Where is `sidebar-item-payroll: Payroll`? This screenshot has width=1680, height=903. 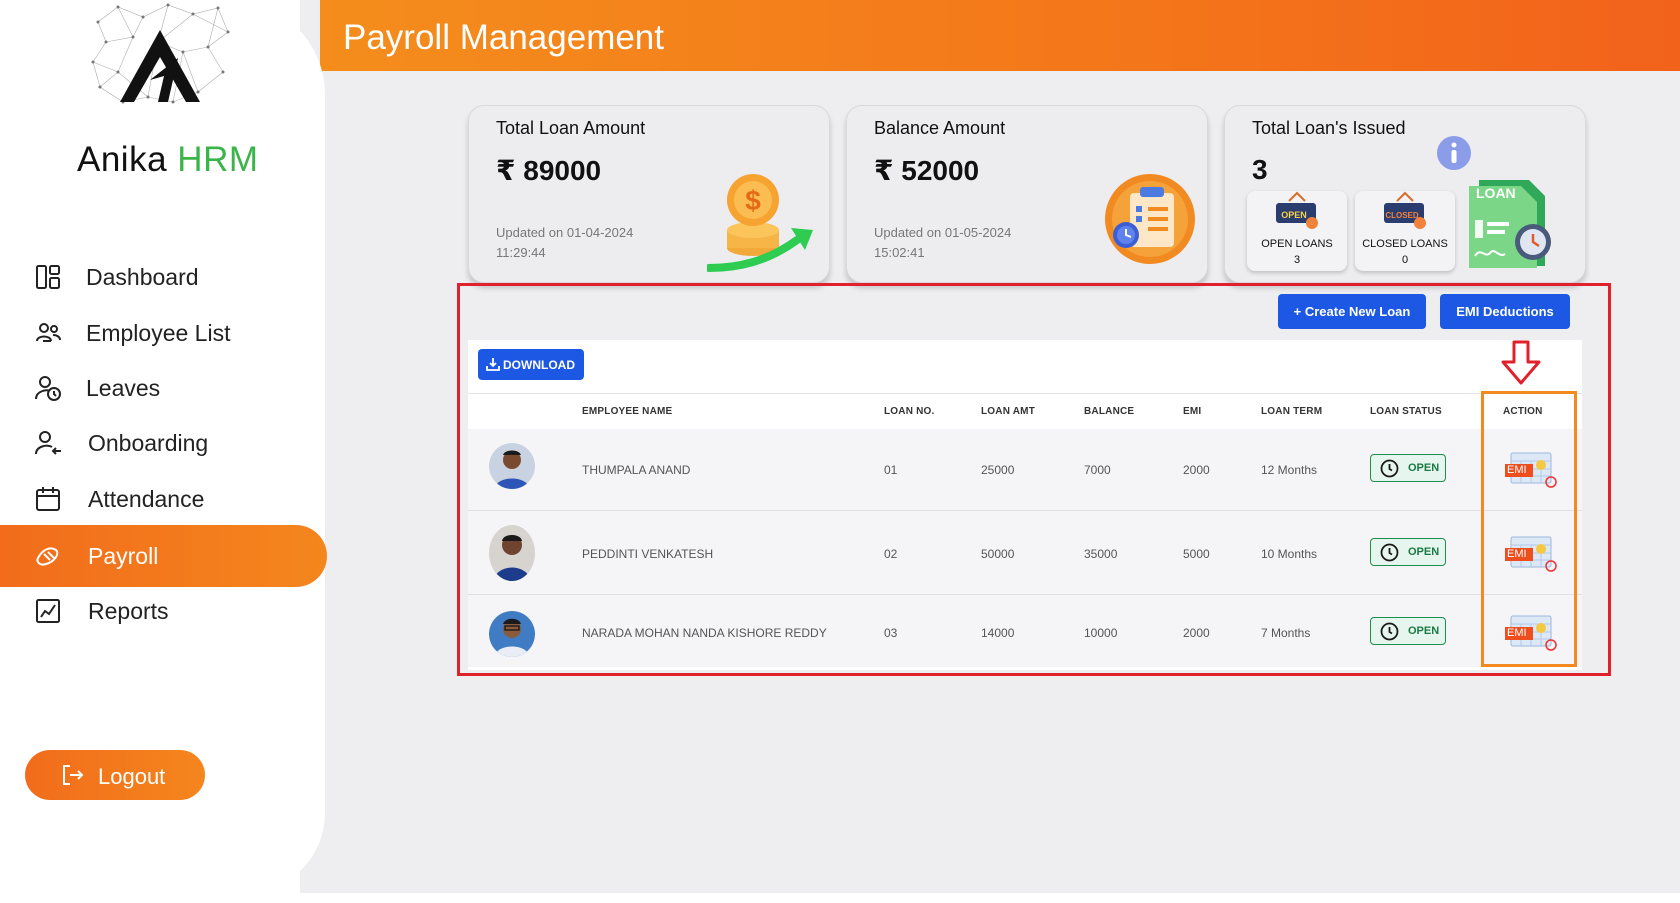
sidebar-item-payroll: Payroll is located at coordinates (163, 556).